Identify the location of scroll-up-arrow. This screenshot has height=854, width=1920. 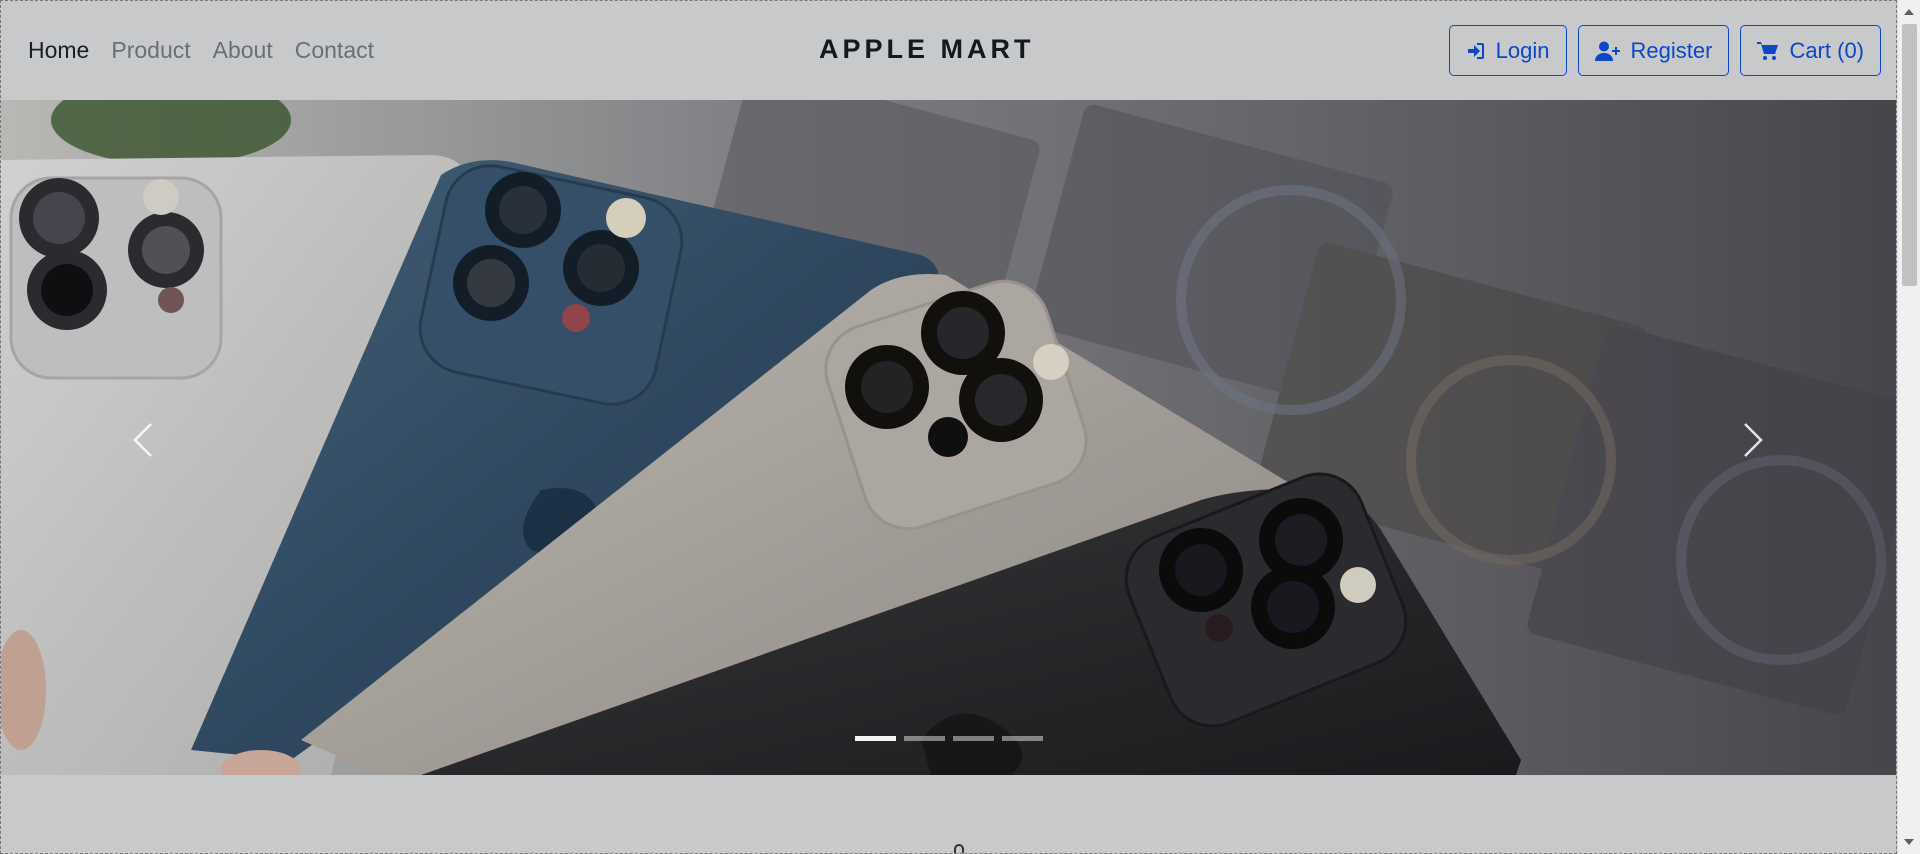
(1909, 12).